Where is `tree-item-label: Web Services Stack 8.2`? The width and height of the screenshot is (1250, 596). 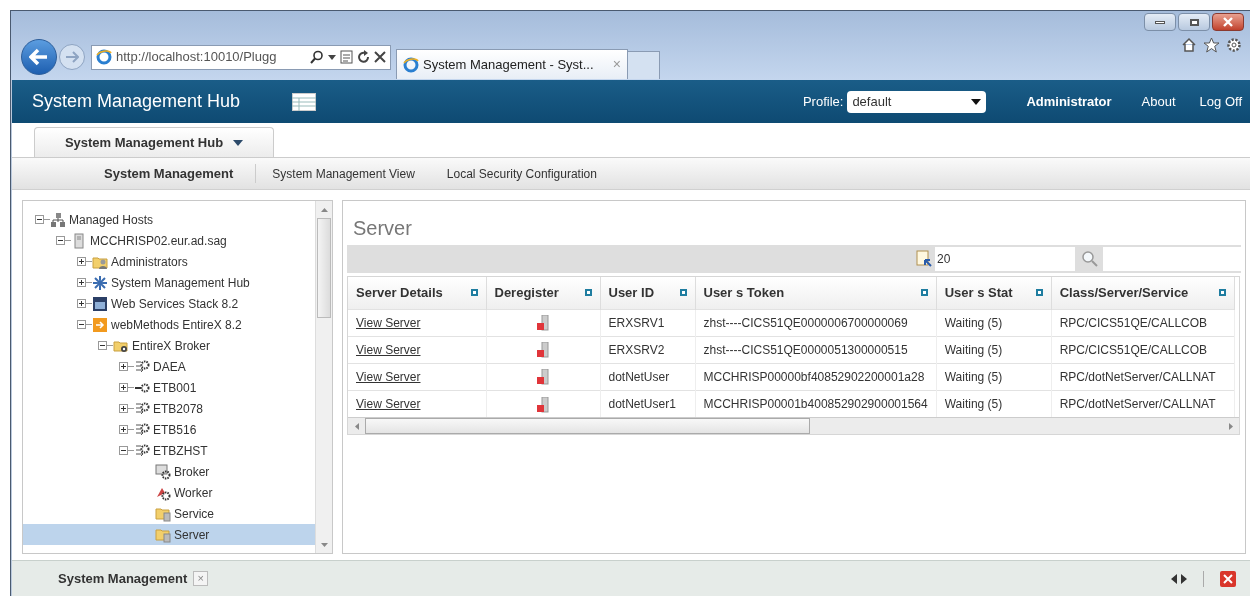
tree-item-label: Web Services Stack 8.2 is located at coordinates (175, 303).